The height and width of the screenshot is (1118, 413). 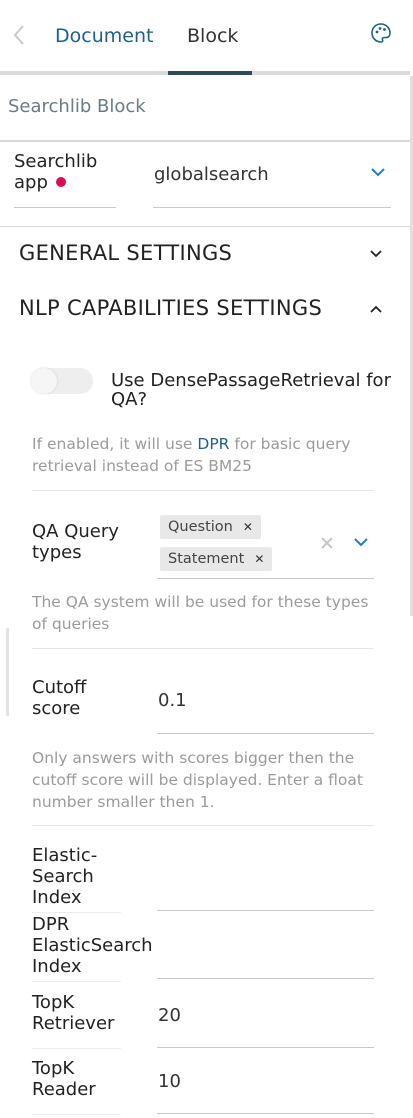 I want to click on topk-retriever-input: 20, so click(x=169, y=1015).